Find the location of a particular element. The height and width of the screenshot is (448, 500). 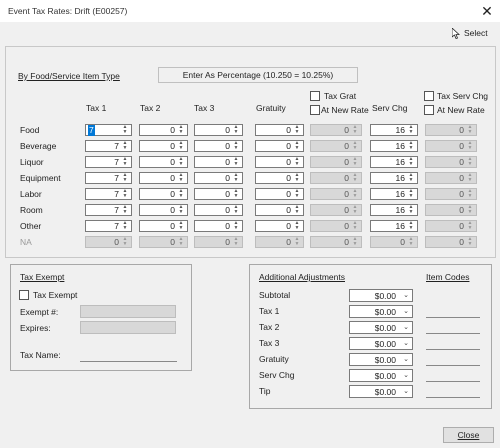

close-button: Close is located at coordinates (468, 435).